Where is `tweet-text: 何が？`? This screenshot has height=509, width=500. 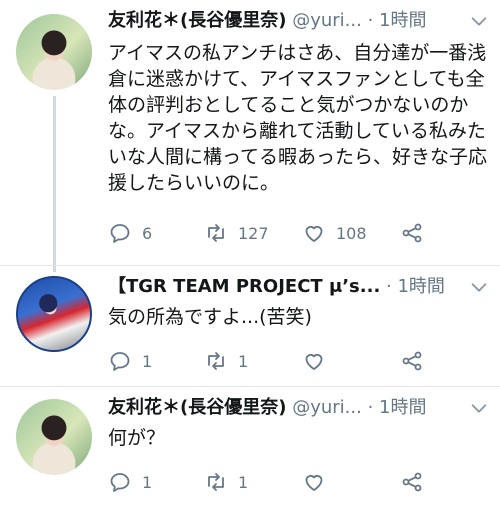
tweet-text: 何が？ is located at coordinates (137, 438).